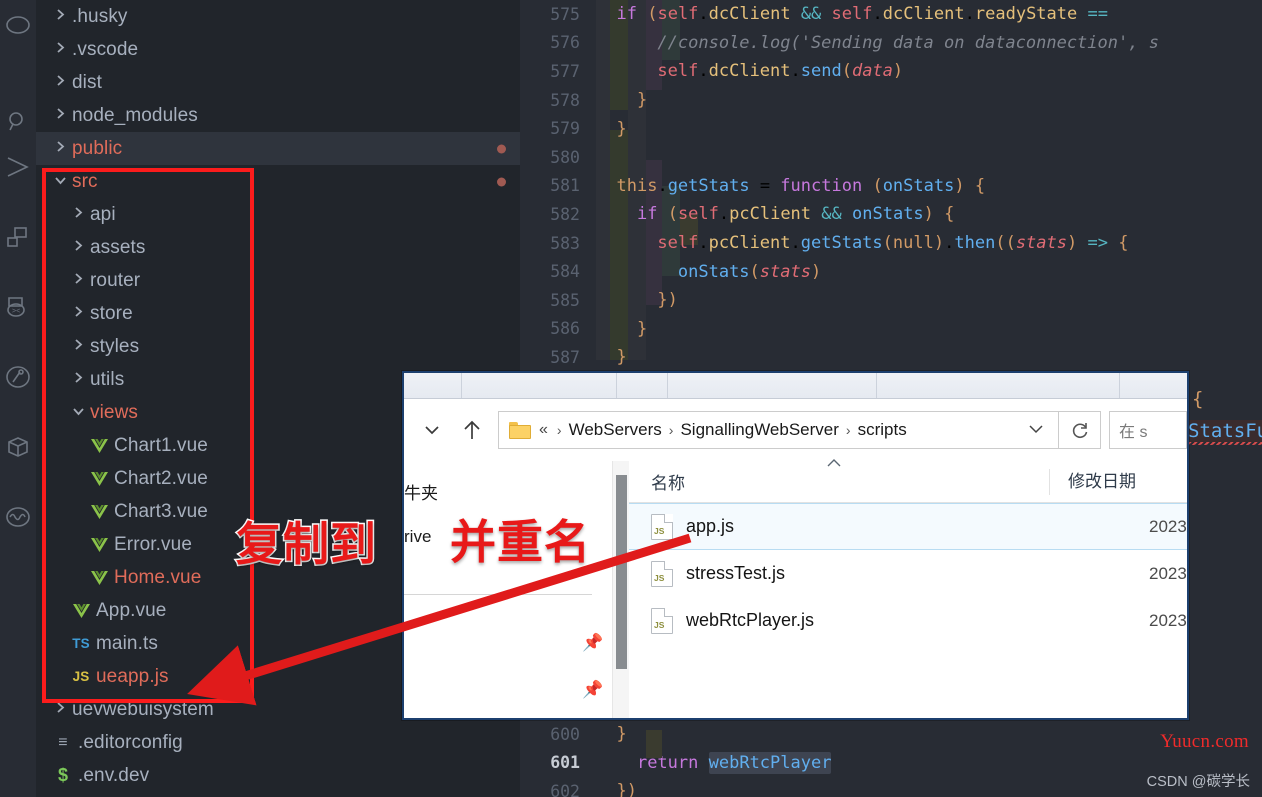 Image resolution: width=1262 pixels, height=797 pixels. Describe the element at coordinates (115, 280) in the screenshot. I see `tree-item-label: router` at that location.